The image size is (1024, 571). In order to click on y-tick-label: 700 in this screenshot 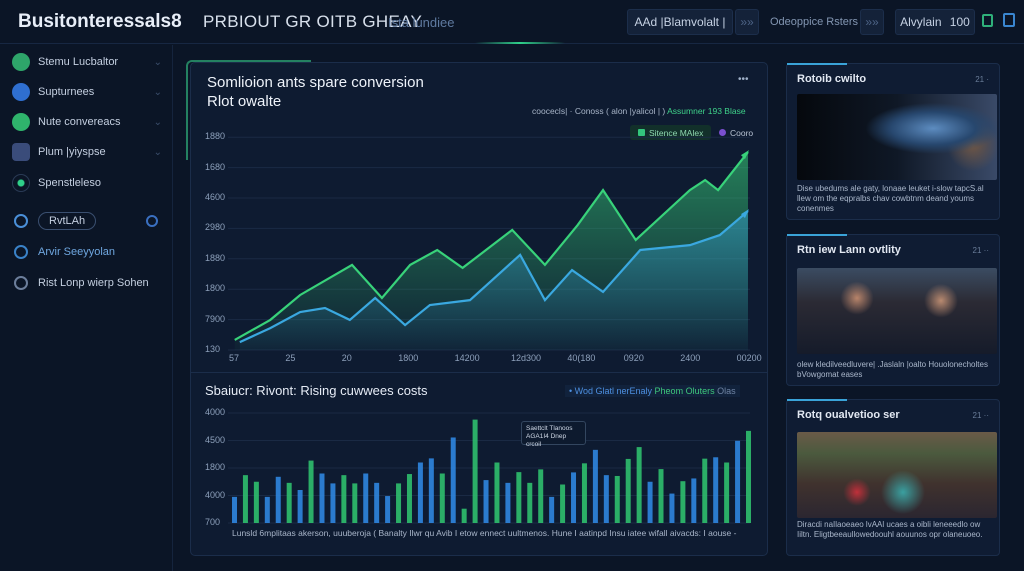, I will do `click(213, 522)`.